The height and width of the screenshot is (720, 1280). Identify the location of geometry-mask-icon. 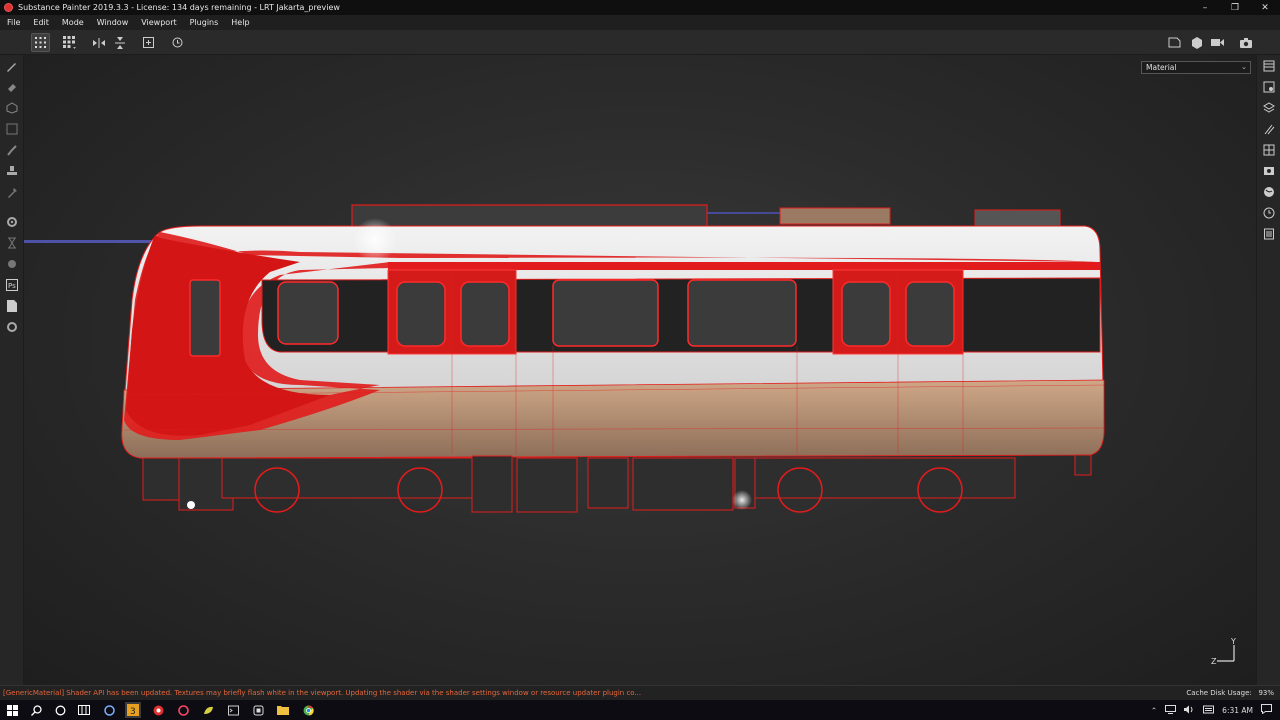
(12, 129).